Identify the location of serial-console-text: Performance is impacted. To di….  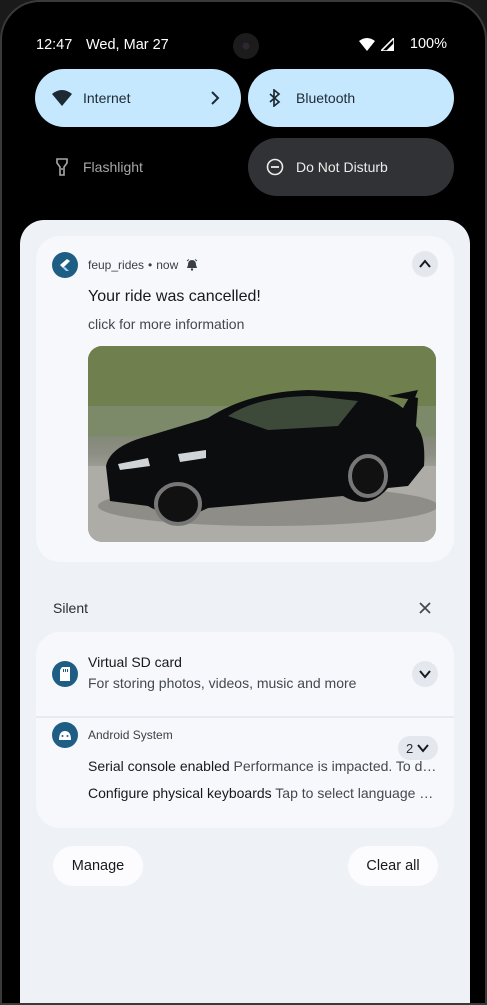
(335, 766).